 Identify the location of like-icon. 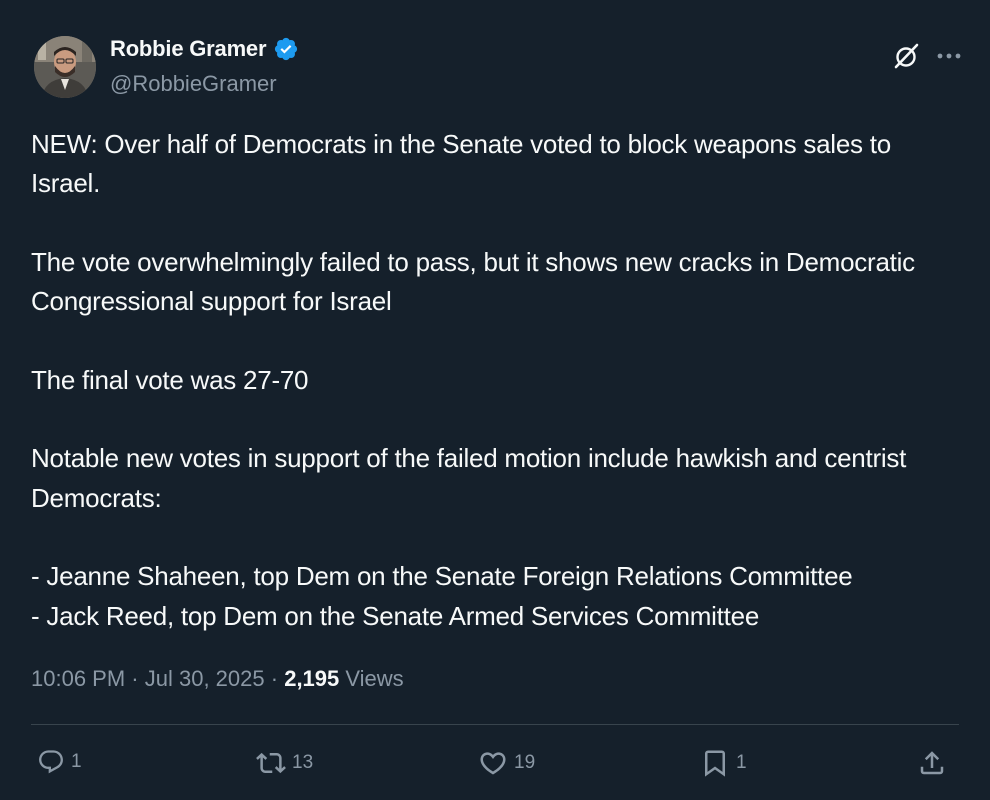
(493, 763).